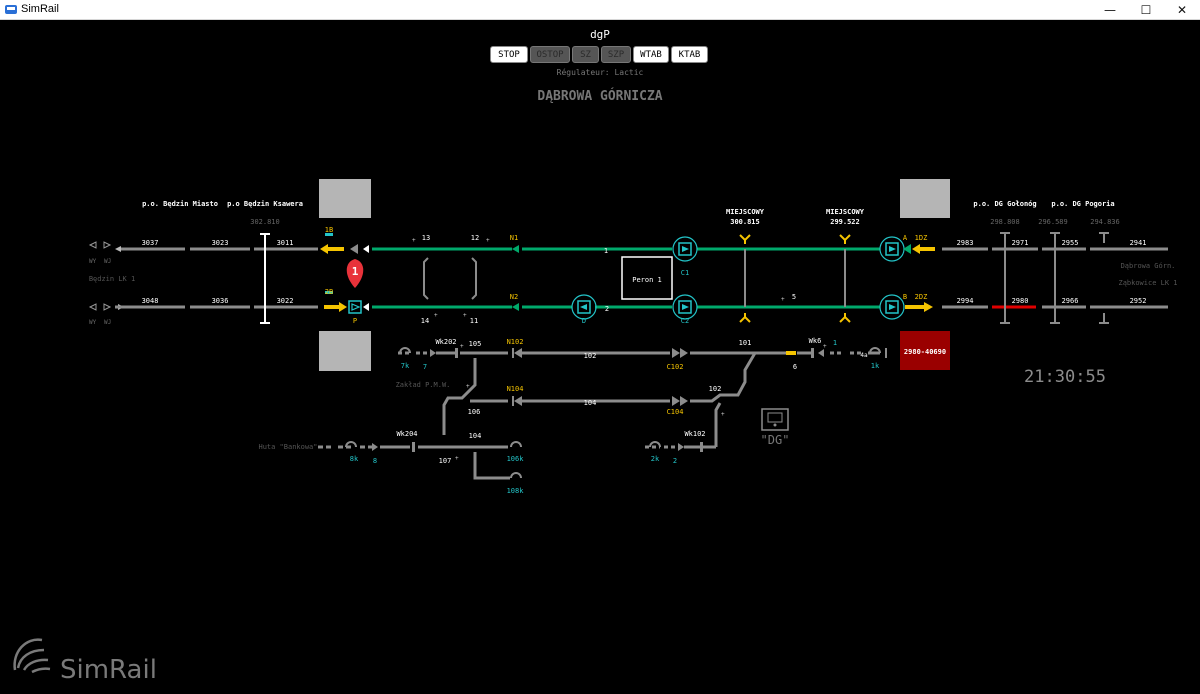 This screenshot has width=1200, height=694. What do you see at coordinates (815, 341) in the screenshot?
I see `siding-label: Wk6` at bounding box center [815, 341].